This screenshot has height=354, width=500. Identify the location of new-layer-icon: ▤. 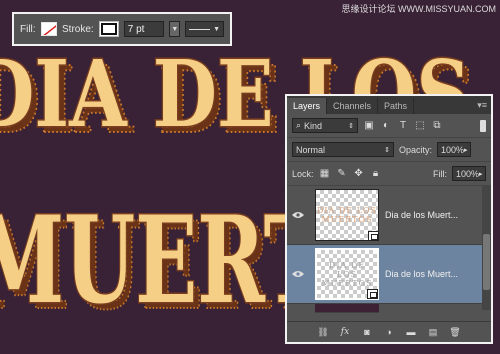
(433, 332).